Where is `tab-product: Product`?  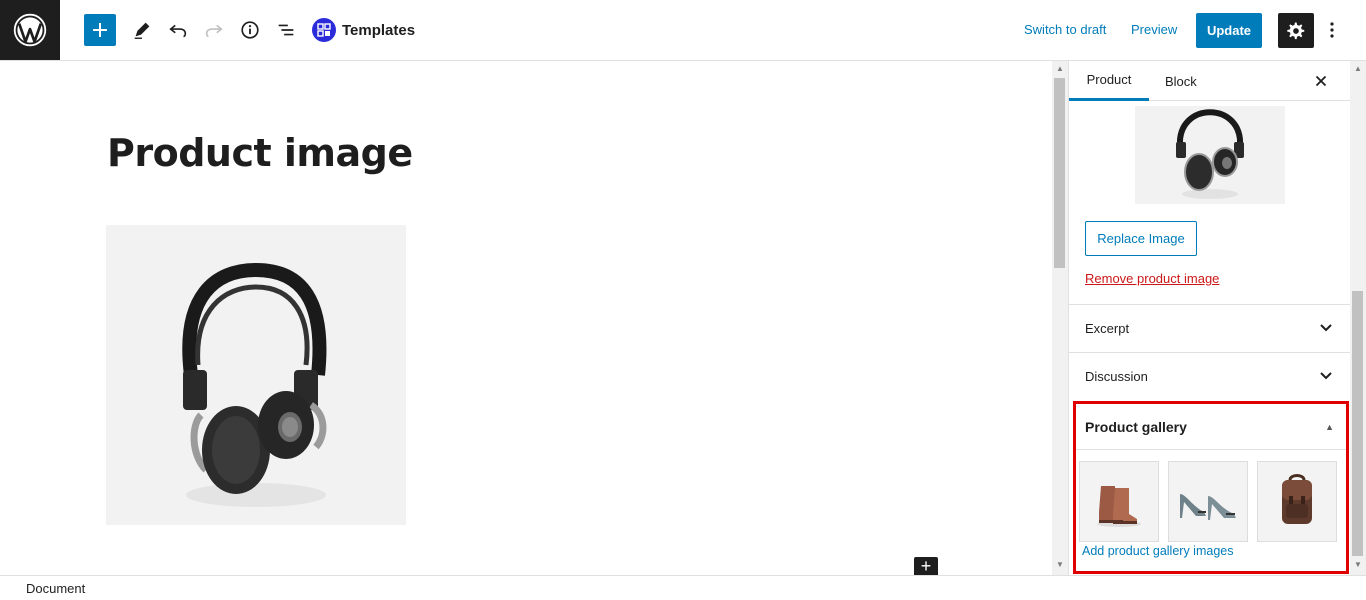 tab-product: Product is located at coordinates (1109, 81).